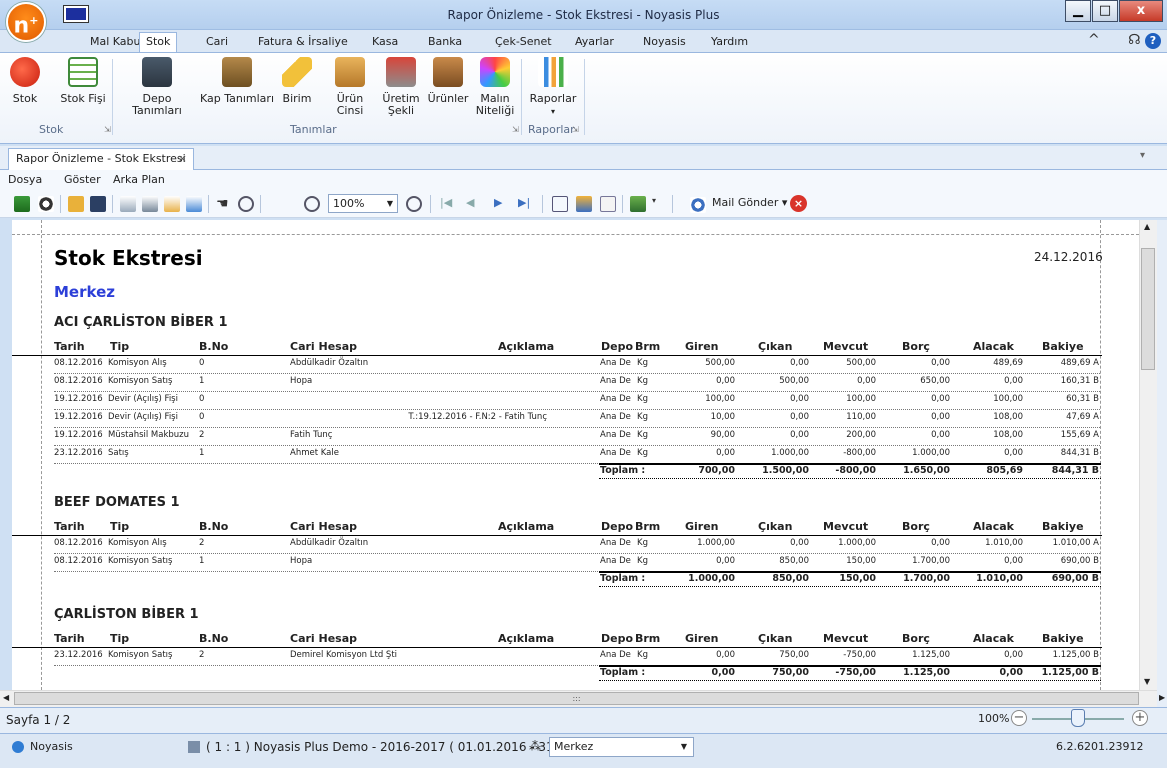  Describe the element at coordinates (78, 655) in the screenshot. I see `table-cell: 23.12.2016` at that location.